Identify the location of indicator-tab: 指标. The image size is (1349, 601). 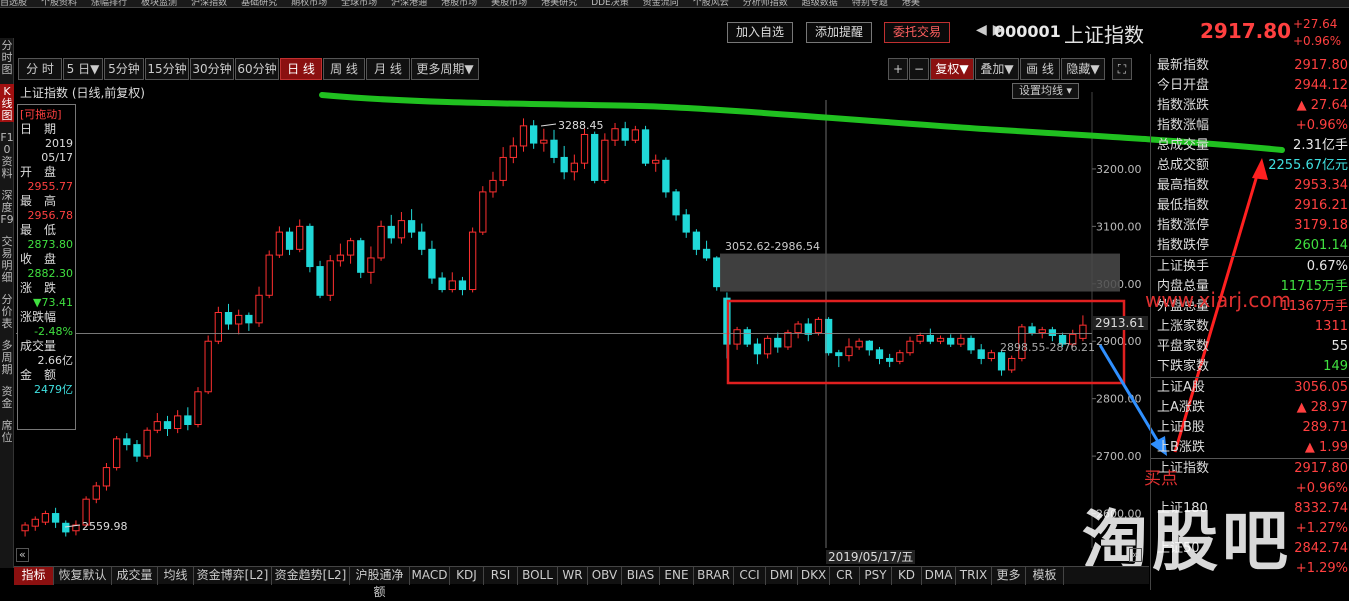
(34, 576).